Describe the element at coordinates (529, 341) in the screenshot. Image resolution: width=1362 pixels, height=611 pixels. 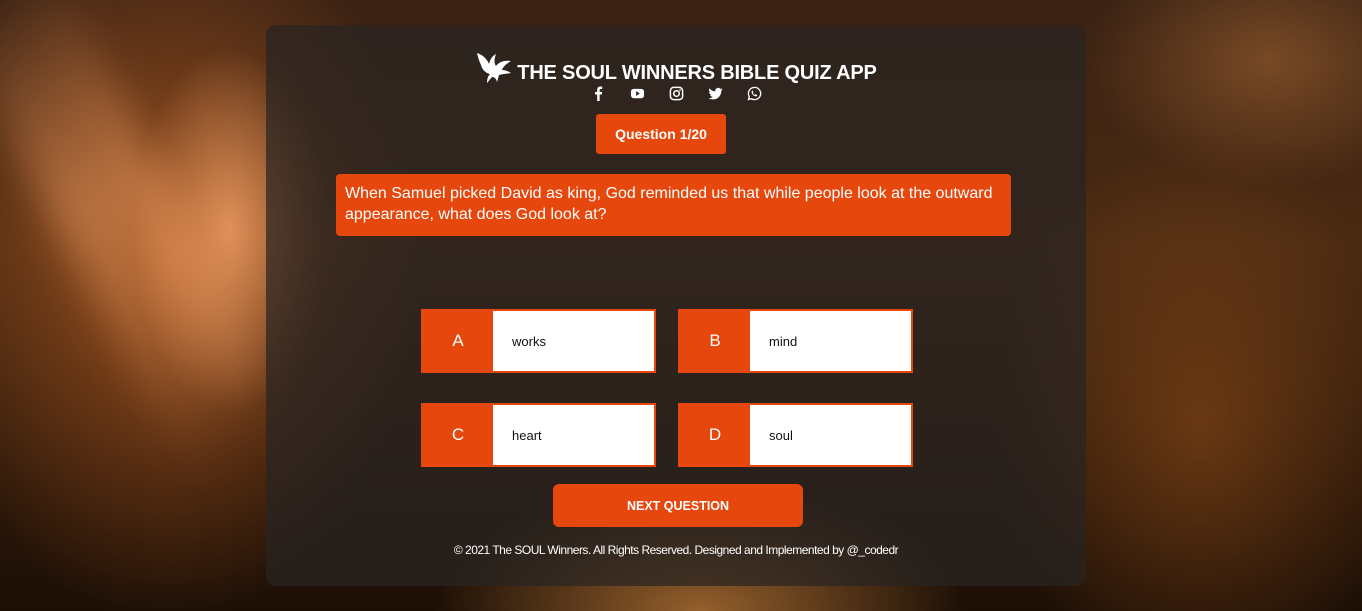
I see `option-label: works` at that location.